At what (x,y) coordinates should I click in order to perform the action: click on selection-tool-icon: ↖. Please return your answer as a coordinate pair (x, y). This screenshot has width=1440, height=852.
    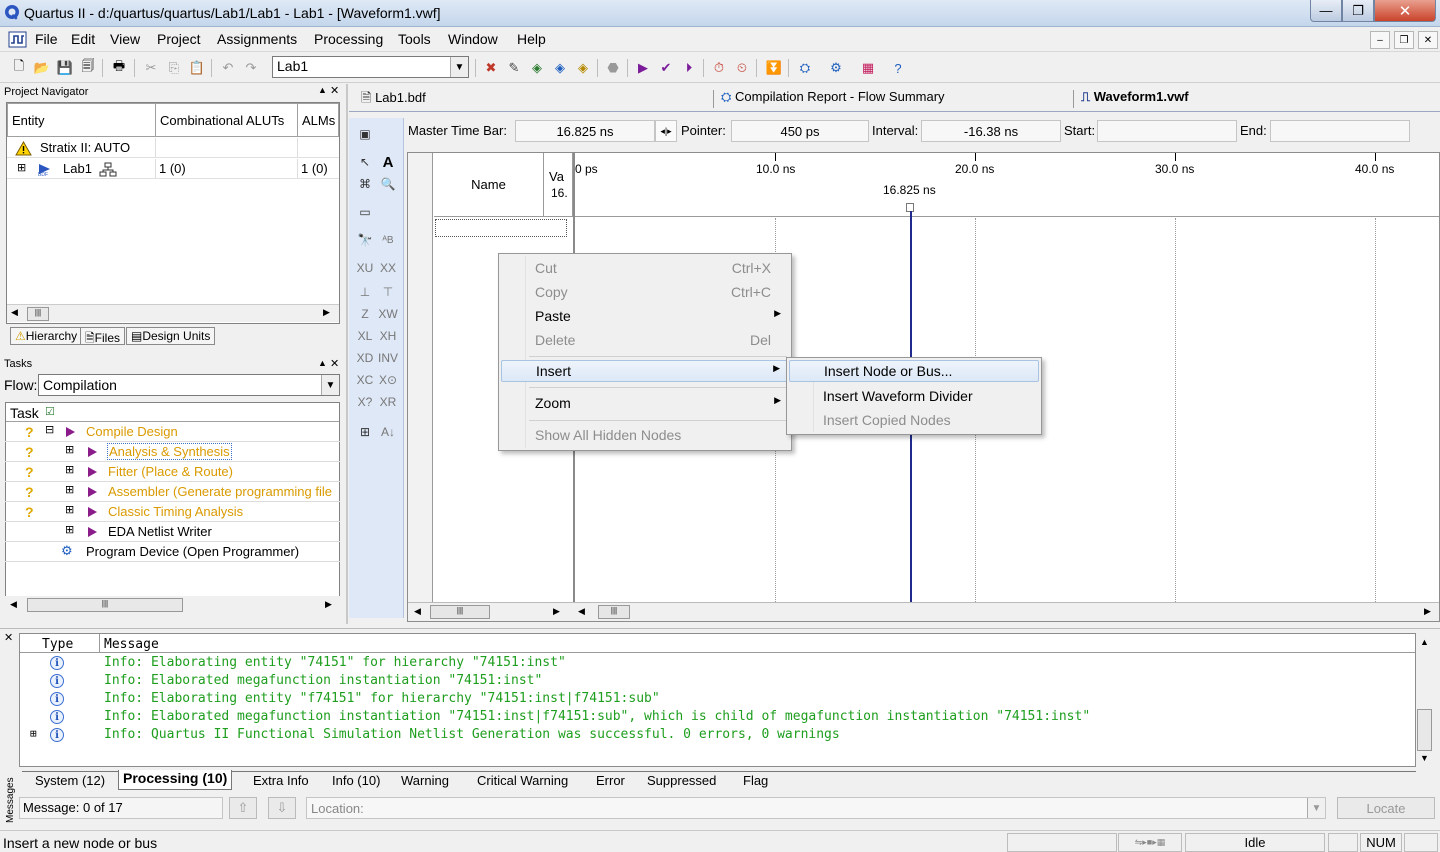
    Looking at the image, I should click on (365, 162).